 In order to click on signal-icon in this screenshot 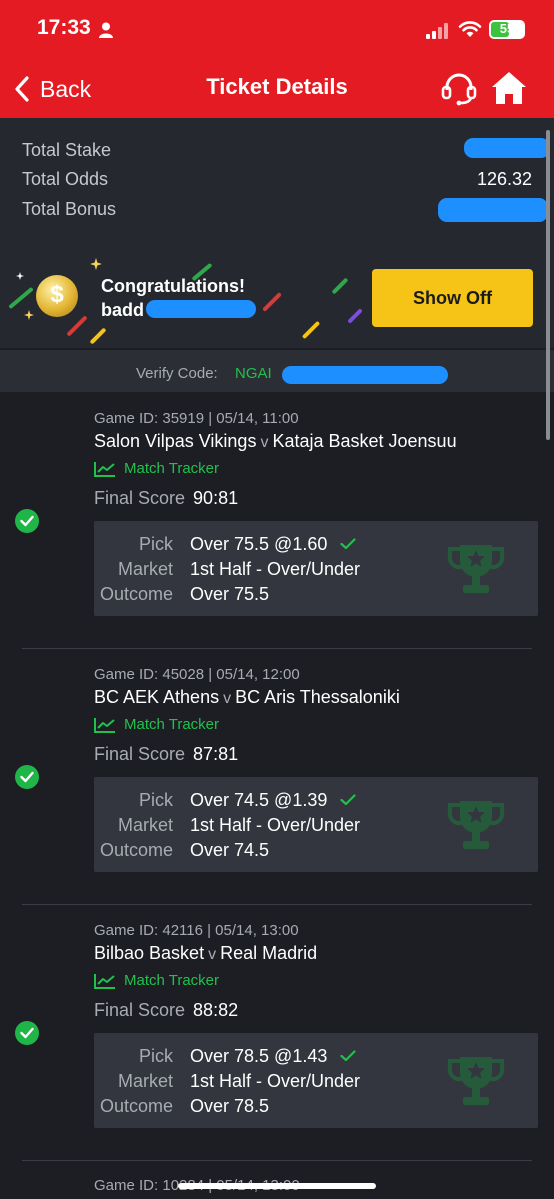, I will do `click(437, 31)`.